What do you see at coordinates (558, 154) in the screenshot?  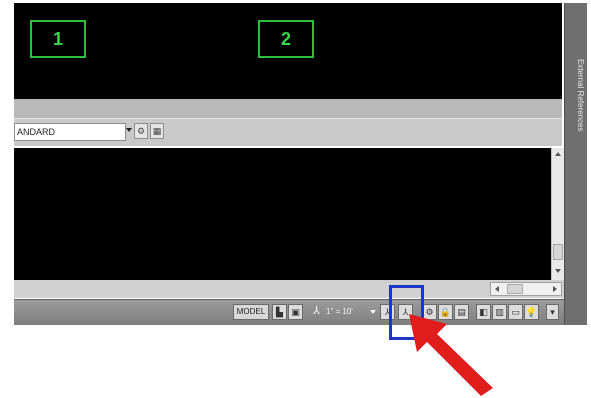 I see `scroll-up-icon` at bounding box center [558, 154].